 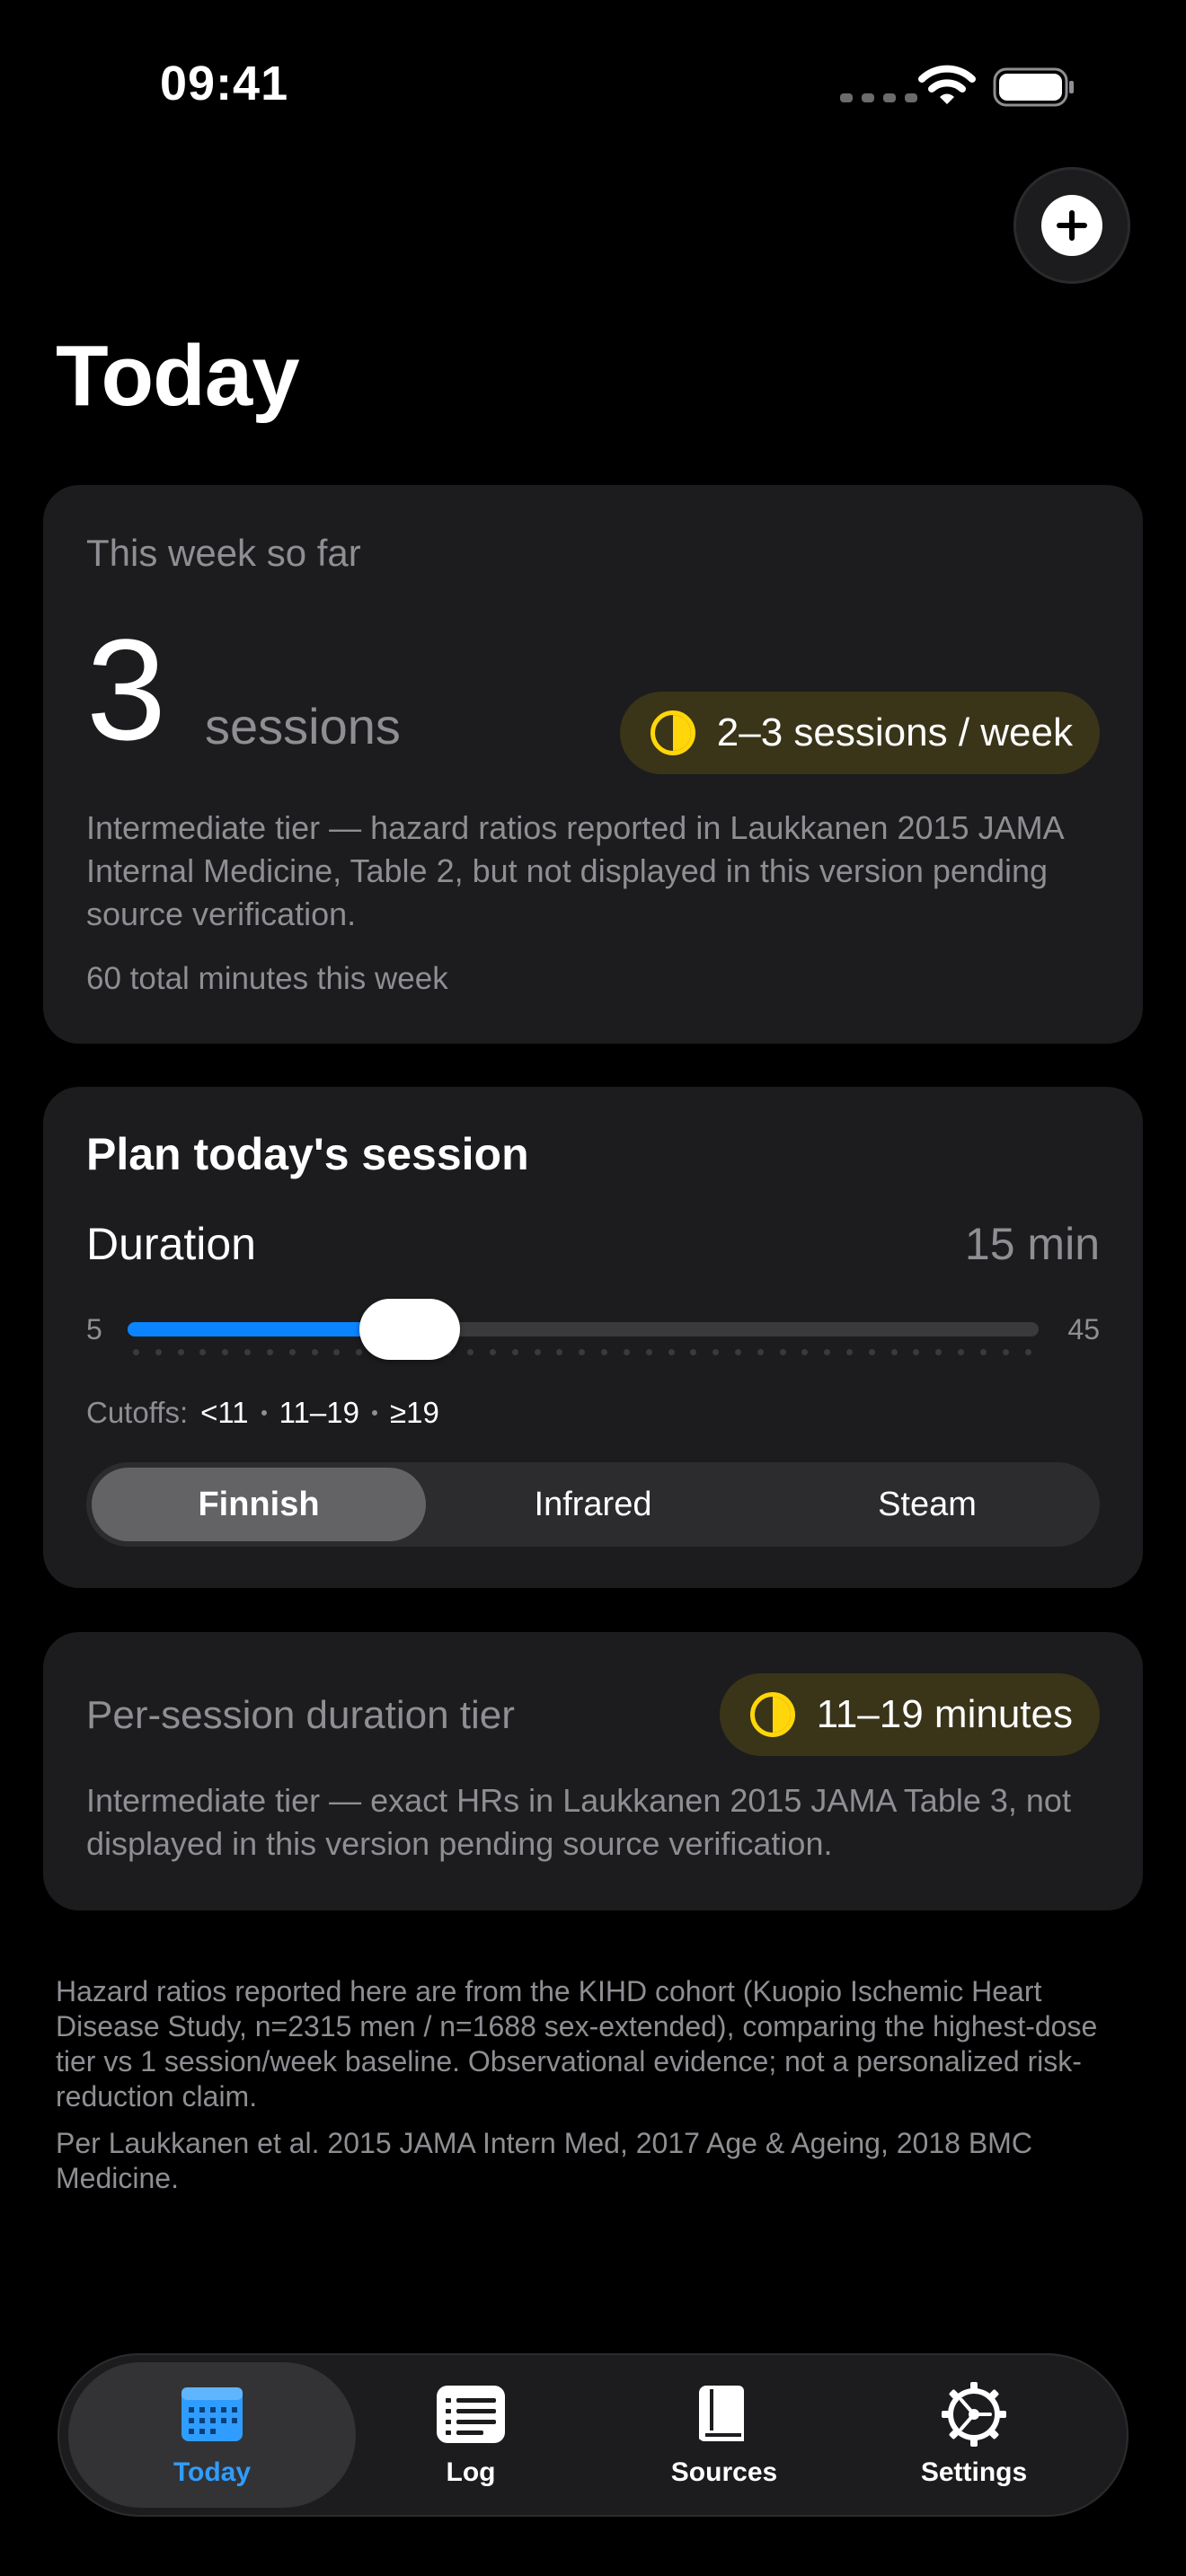 I want to click on gear-icon, so click(x=974, y=2414).